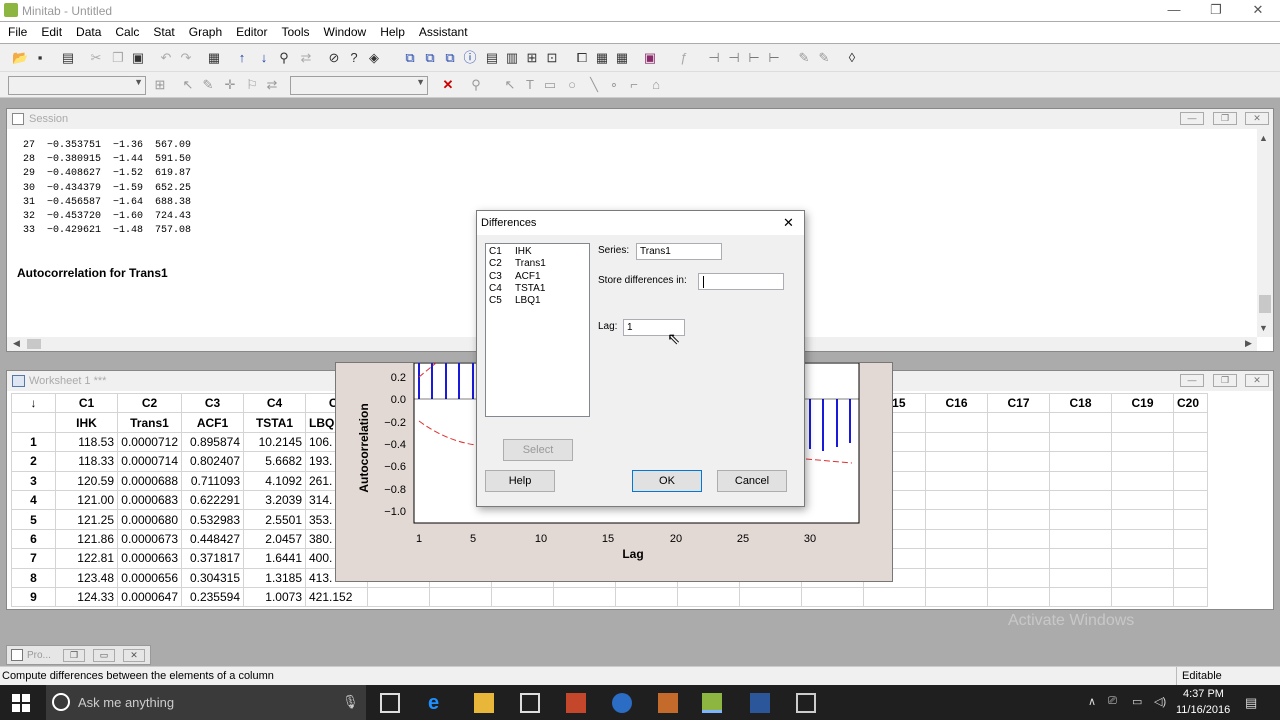 Image resolution: width=1280 pixels, height=720 pixels. I want to click on menu-file: File, so click(16, 30).